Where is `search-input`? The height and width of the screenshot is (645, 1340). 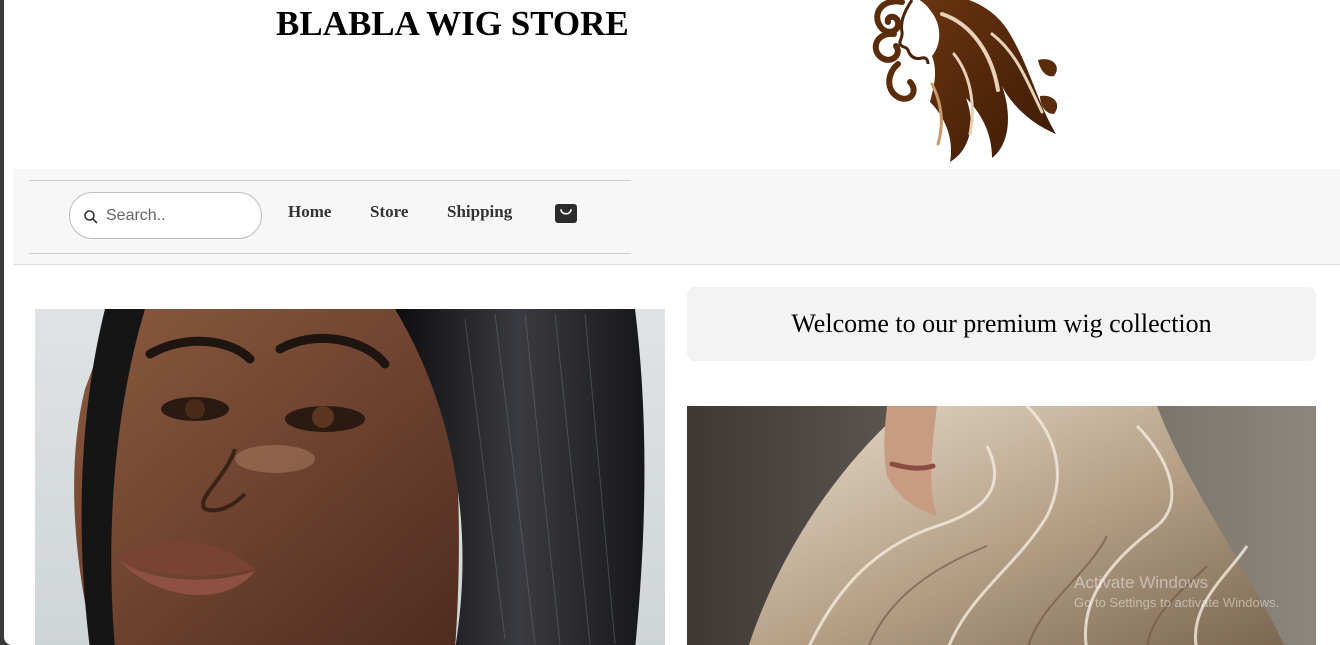
search-input is located at coordinates (181, 216).